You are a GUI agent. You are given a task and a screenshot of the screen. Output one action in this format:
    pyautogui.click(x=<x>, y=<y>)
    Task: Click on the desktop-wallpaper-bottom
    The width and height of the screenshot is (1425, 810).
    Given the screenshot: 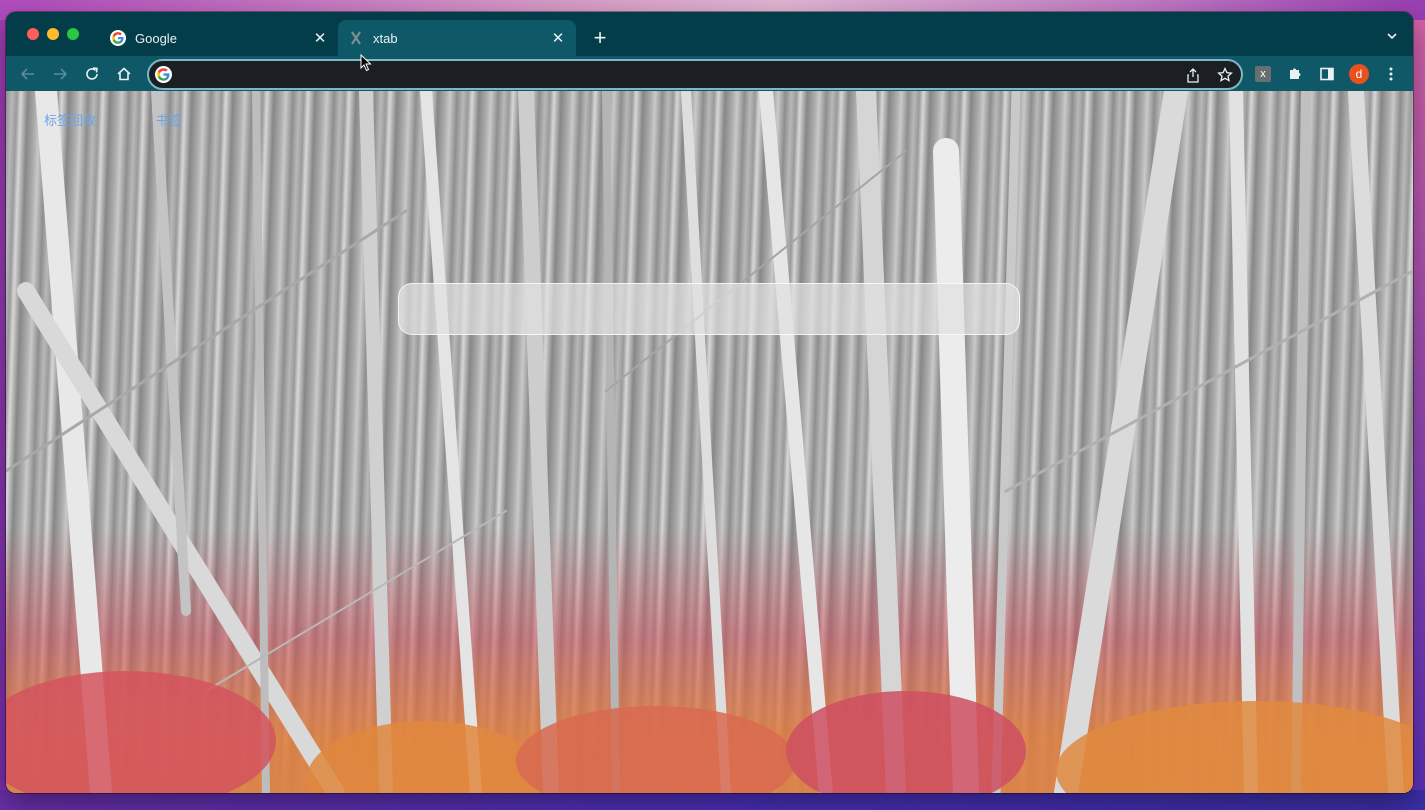 What is the action you would take?
    pyautogui.click(x=712, y=800)
    